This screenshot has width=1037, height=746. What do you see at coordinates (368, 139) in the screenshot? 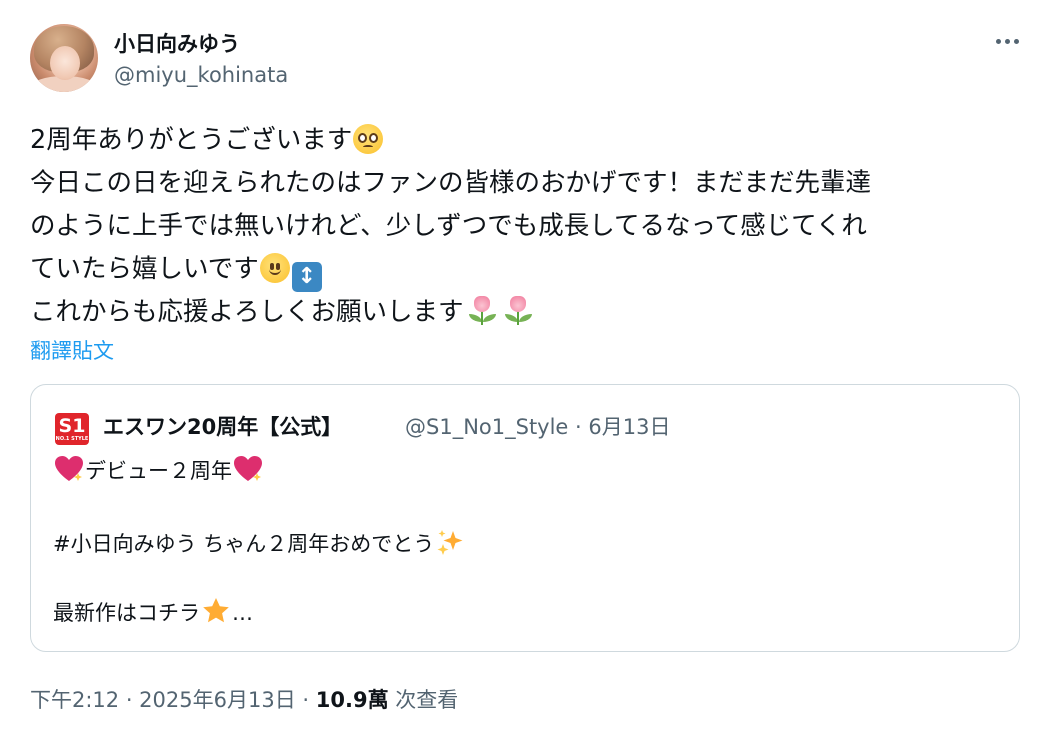
I see `pleading-face-emoji` at bounding box center [368, 139].